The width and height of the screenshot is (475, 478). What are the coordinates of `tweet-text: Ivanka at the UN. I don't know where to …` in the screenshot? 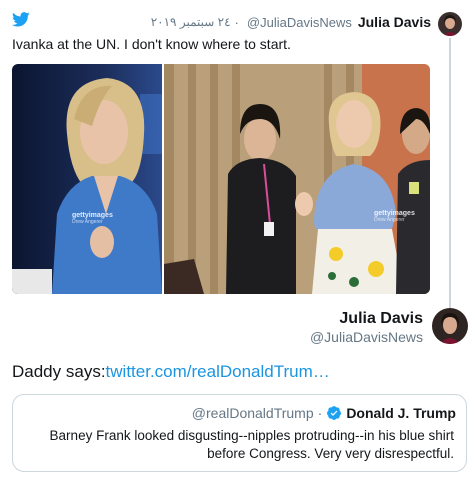 It's located at (151, 44).